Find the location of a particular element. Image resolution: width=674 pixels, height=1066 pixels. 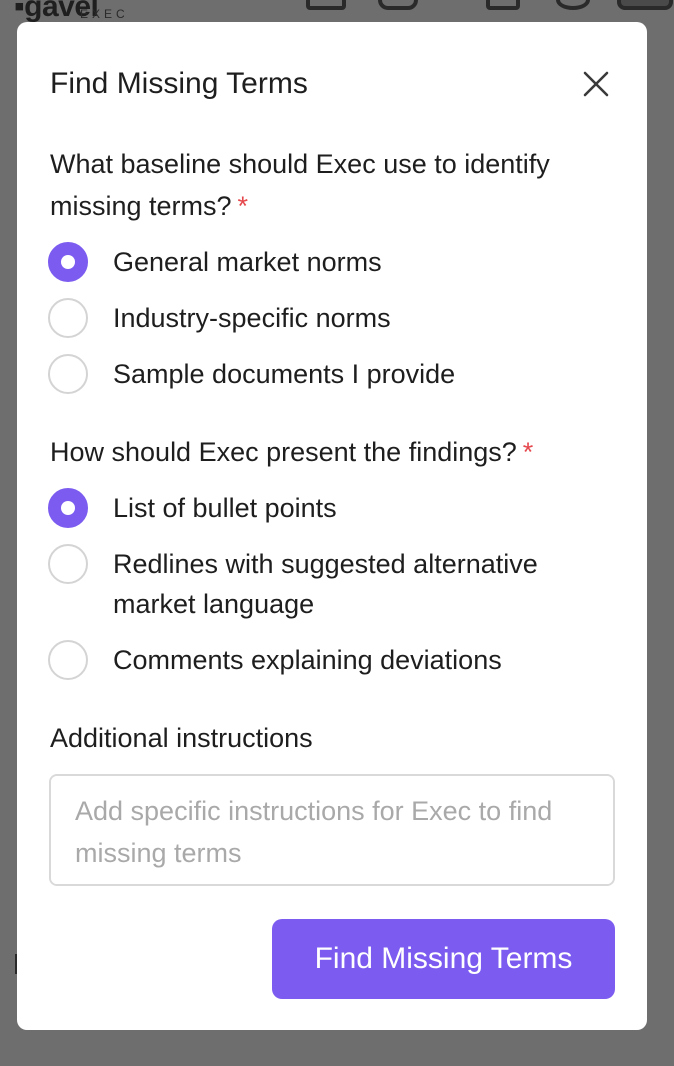

additional-instructions-input is located at coordinates (332, 830).